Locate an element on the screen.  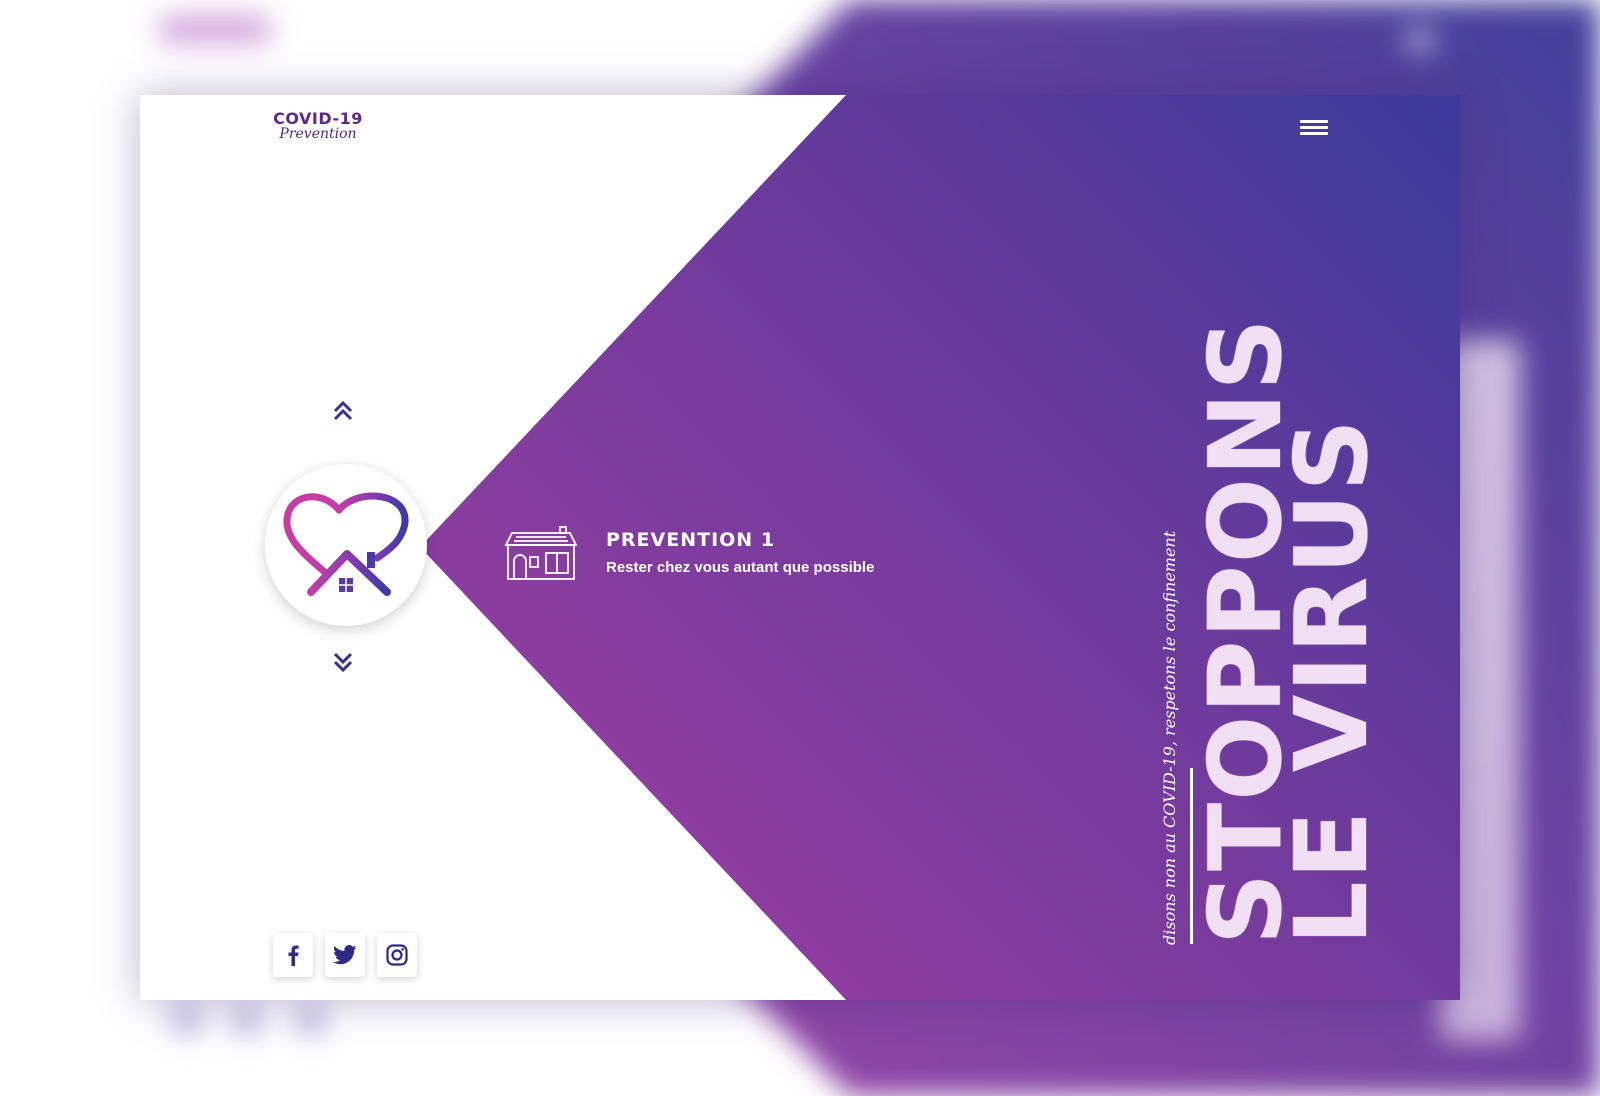
prevention-title: PREVENTION 1 is located at coordinates (691, 540).